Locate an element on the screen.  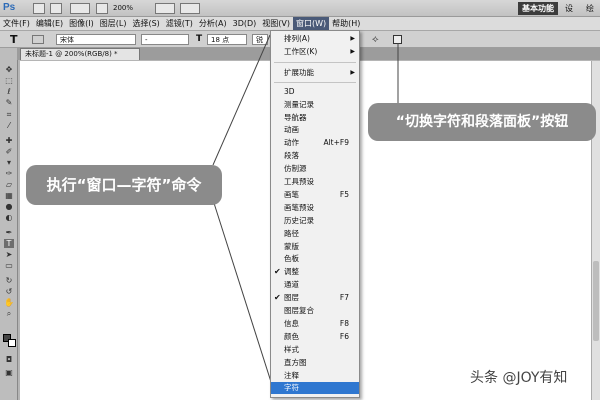
window-menu-item-shortcut: F5 is located at coordinates (344, 194).